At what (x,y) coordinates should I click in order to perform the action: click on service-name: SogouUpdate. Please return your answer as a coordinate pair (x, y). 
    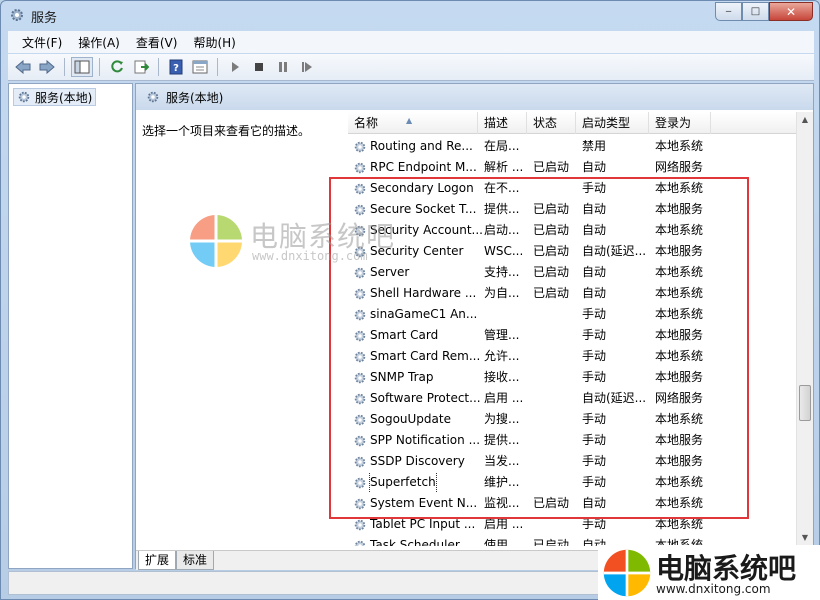
    Looking at the image, I should click on (410, 419).